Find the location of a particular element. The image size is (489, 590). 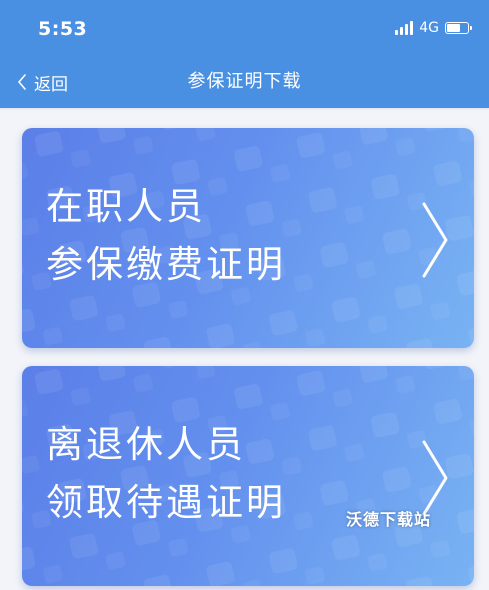

card-title-line1: 离退休人员 is located at coordinates (146, 444).